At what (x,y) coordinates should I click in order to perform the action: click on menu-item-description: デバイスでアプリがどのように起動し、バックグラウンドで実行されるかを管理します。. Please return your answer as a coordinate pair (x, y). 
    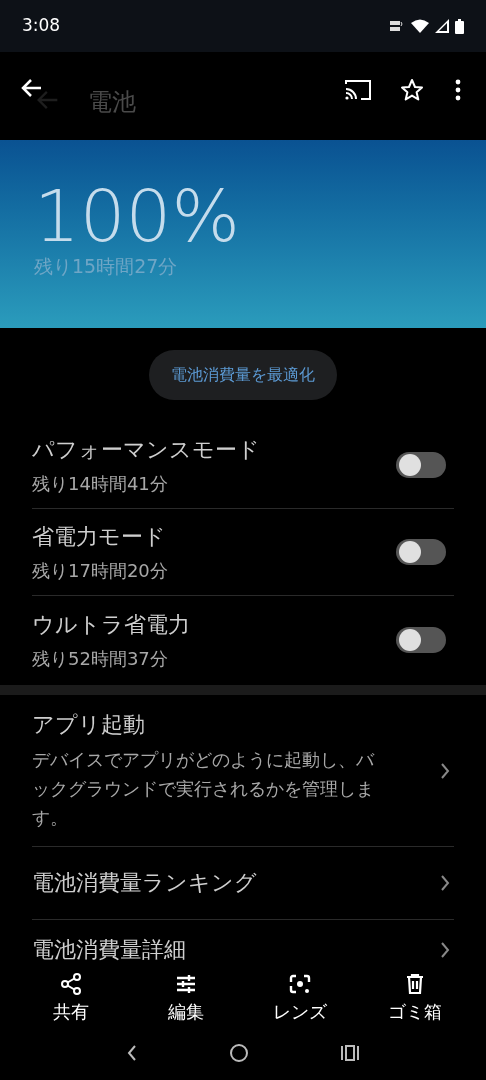
    Looking at the image, I should click on (204, 789).